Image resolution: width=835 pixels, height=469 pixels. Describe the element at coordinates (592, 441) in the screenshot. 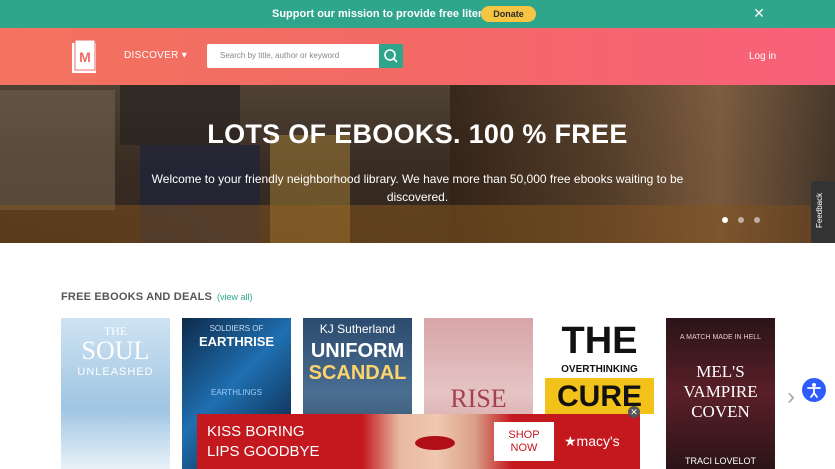

I see `ad-brand: ★macy's` at that location.